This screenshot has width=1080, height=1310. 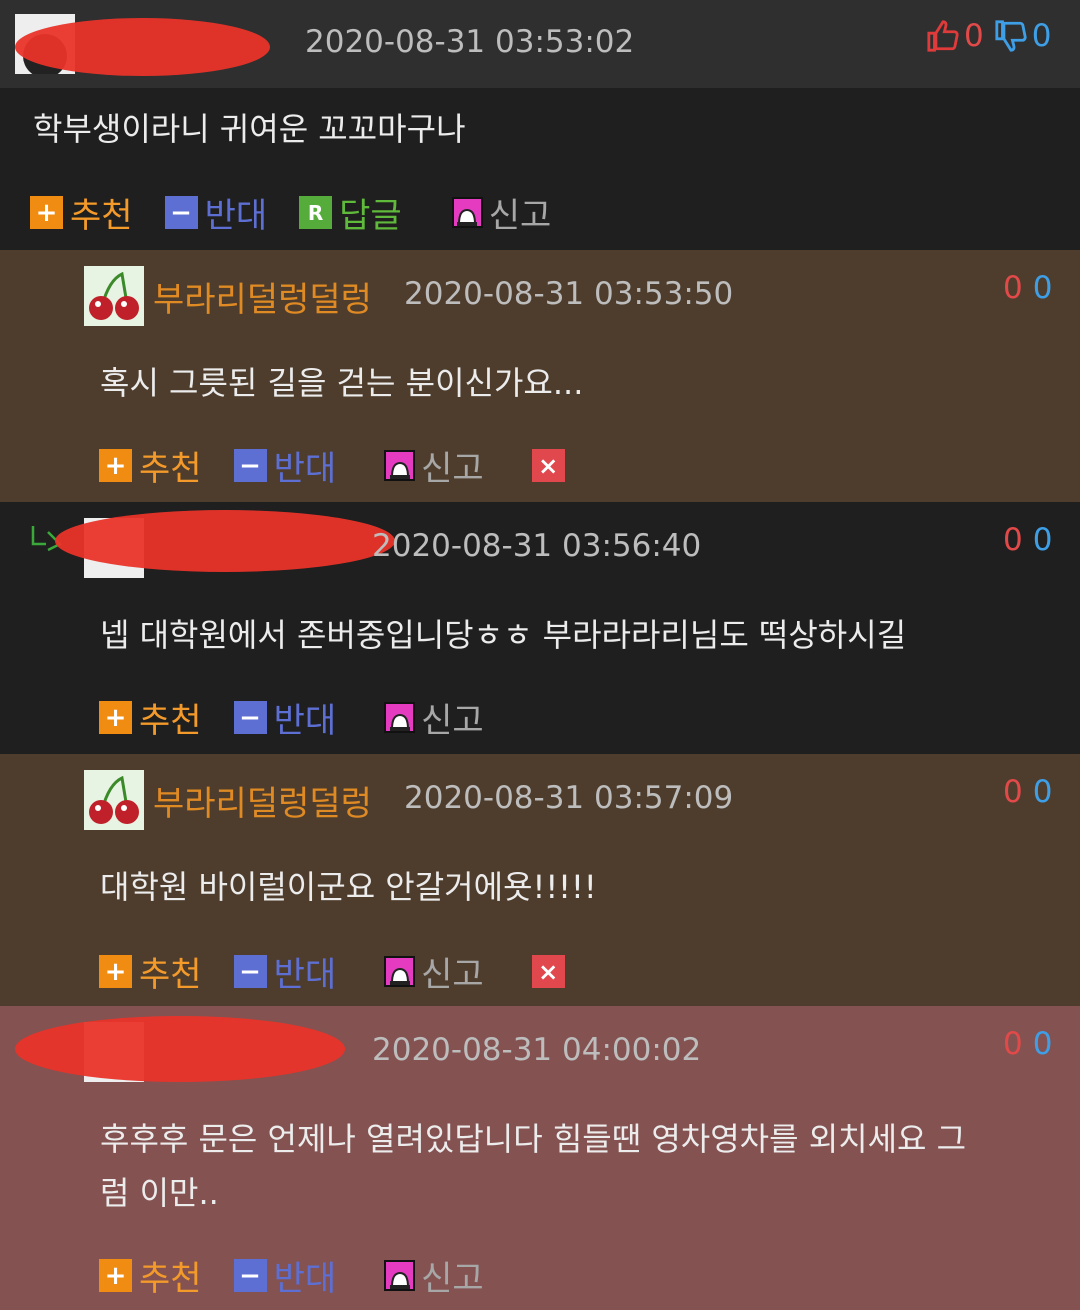 What do you see at coordinates (159, 1193) in the screenshot?
I see `comment-text-line2: 럼 이만..` at bounding box center [159, 1193].